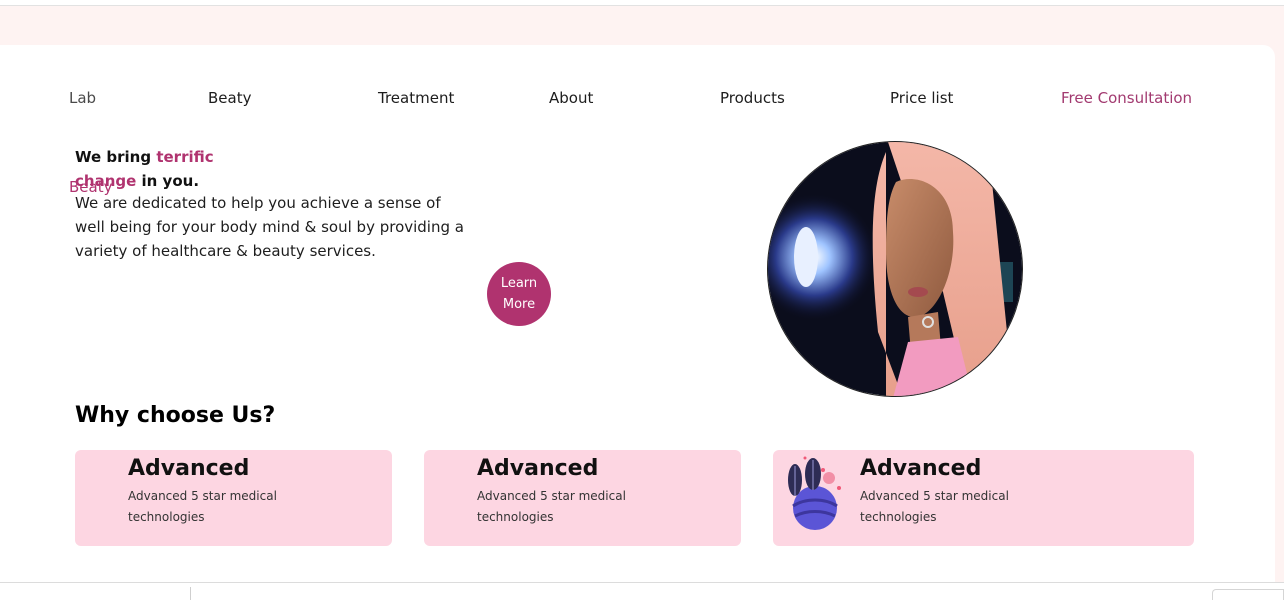  Describe the element at coordinates (895, 269) in the screenshot. I see `portrait-image` at that location.